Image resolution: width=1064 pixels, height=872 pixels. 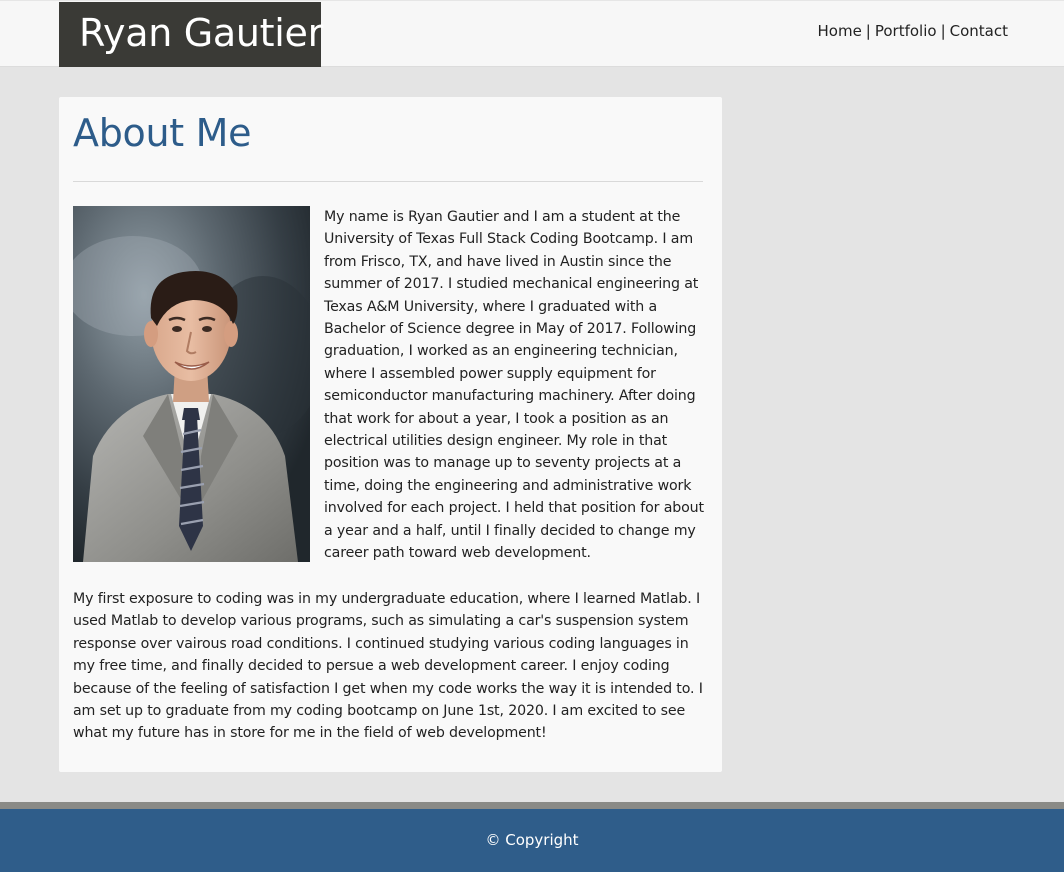 What do you see at coordinates (191, 34) in the screenshot?
I see `site-brand: Ryan Gautier` at bounding box center [191, 34].